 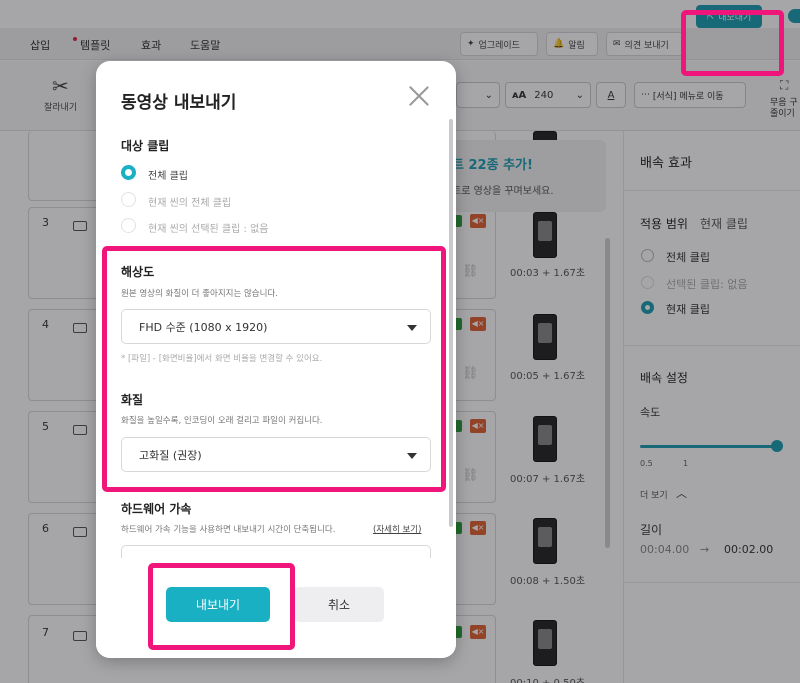 I want to click on radio-scene-selected-clip, so click(x=128, y=225).